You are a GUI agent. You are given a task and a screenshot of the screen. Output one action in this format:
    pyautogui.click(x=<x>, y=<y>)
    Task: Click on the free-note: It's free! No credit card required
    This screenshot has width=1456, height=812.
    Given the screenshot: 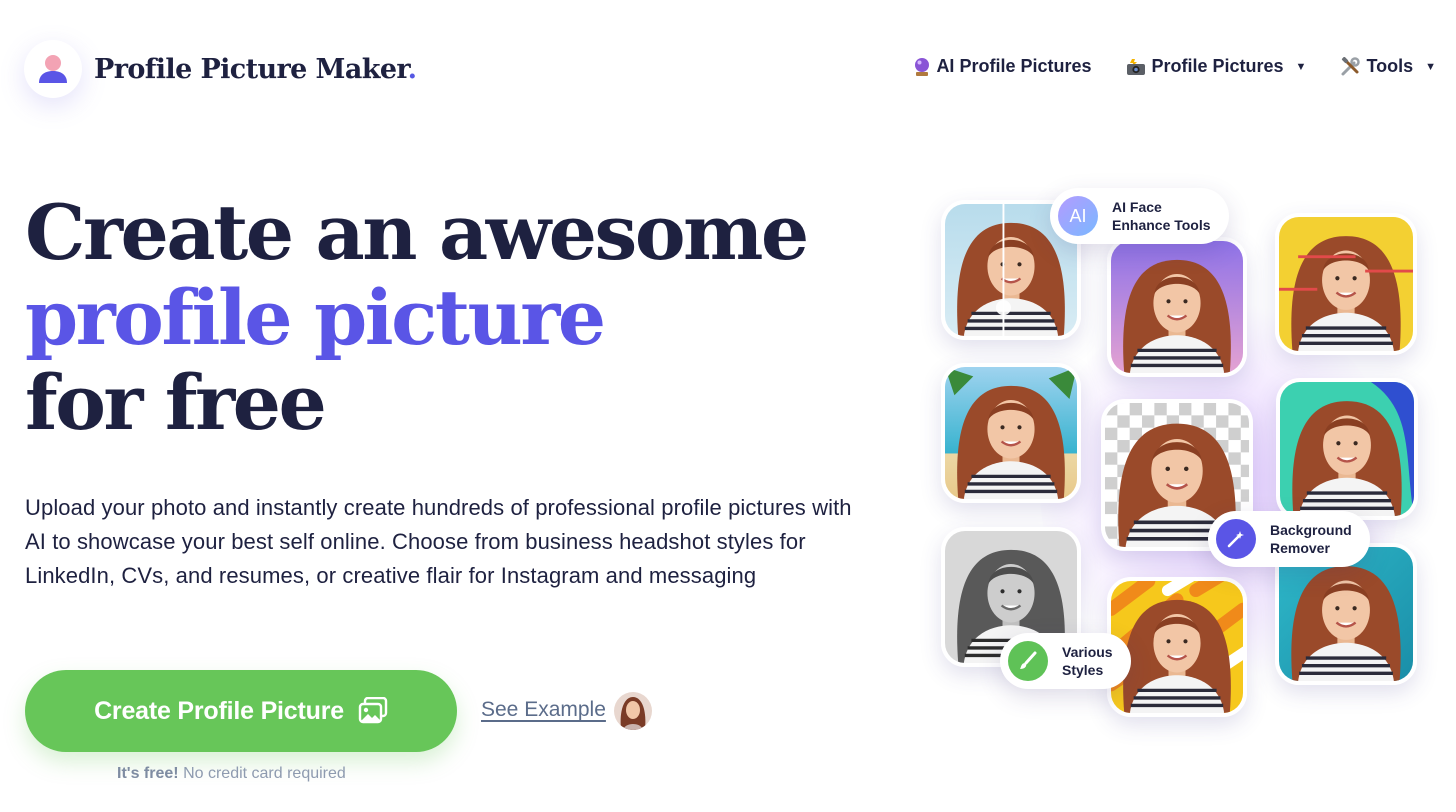 What is the action you would take?
    pyautogui.click(x=231, y=773)
    